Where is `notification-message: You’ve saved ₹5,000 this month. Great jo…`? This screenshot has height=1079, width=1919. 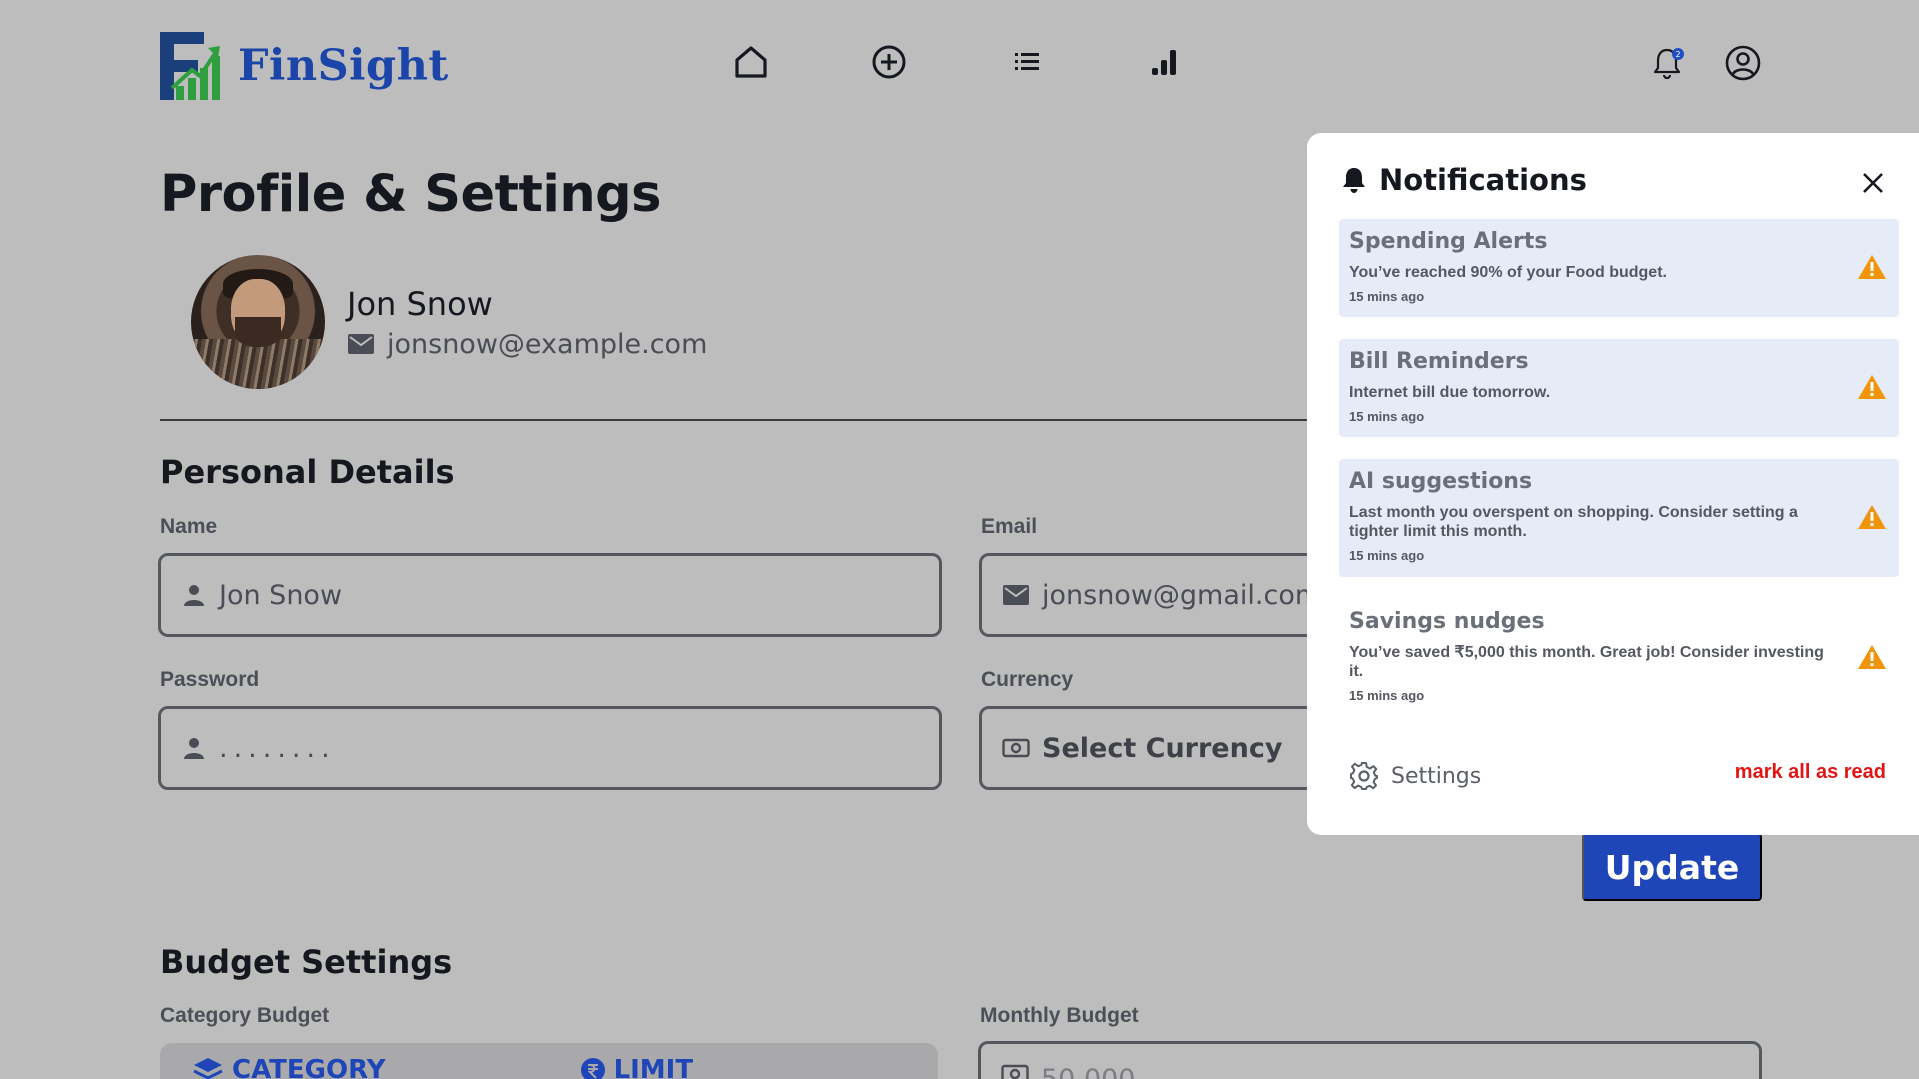
notification-message: You’ve saved ₹5,000 this month. Great jo… is located at coordinates (1586, 662).